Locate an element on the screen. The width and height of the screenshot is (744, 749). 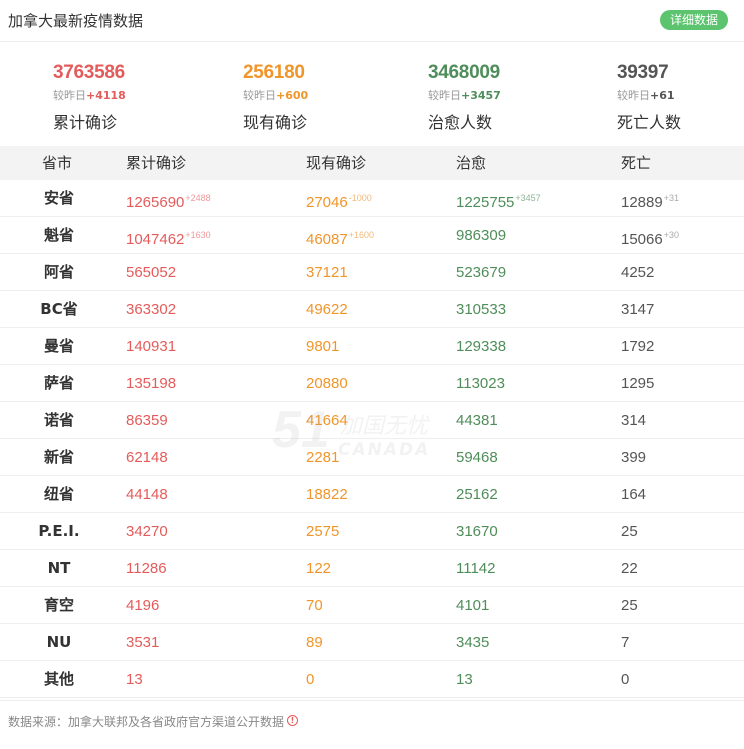
cell-cured: 523679 is located at coordinates (481, 272).